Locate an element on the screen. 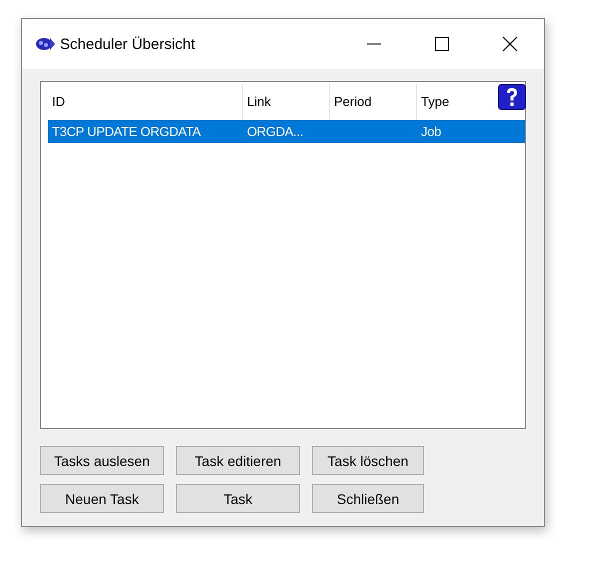  maximize-icon is located at coordinates (442, 44).